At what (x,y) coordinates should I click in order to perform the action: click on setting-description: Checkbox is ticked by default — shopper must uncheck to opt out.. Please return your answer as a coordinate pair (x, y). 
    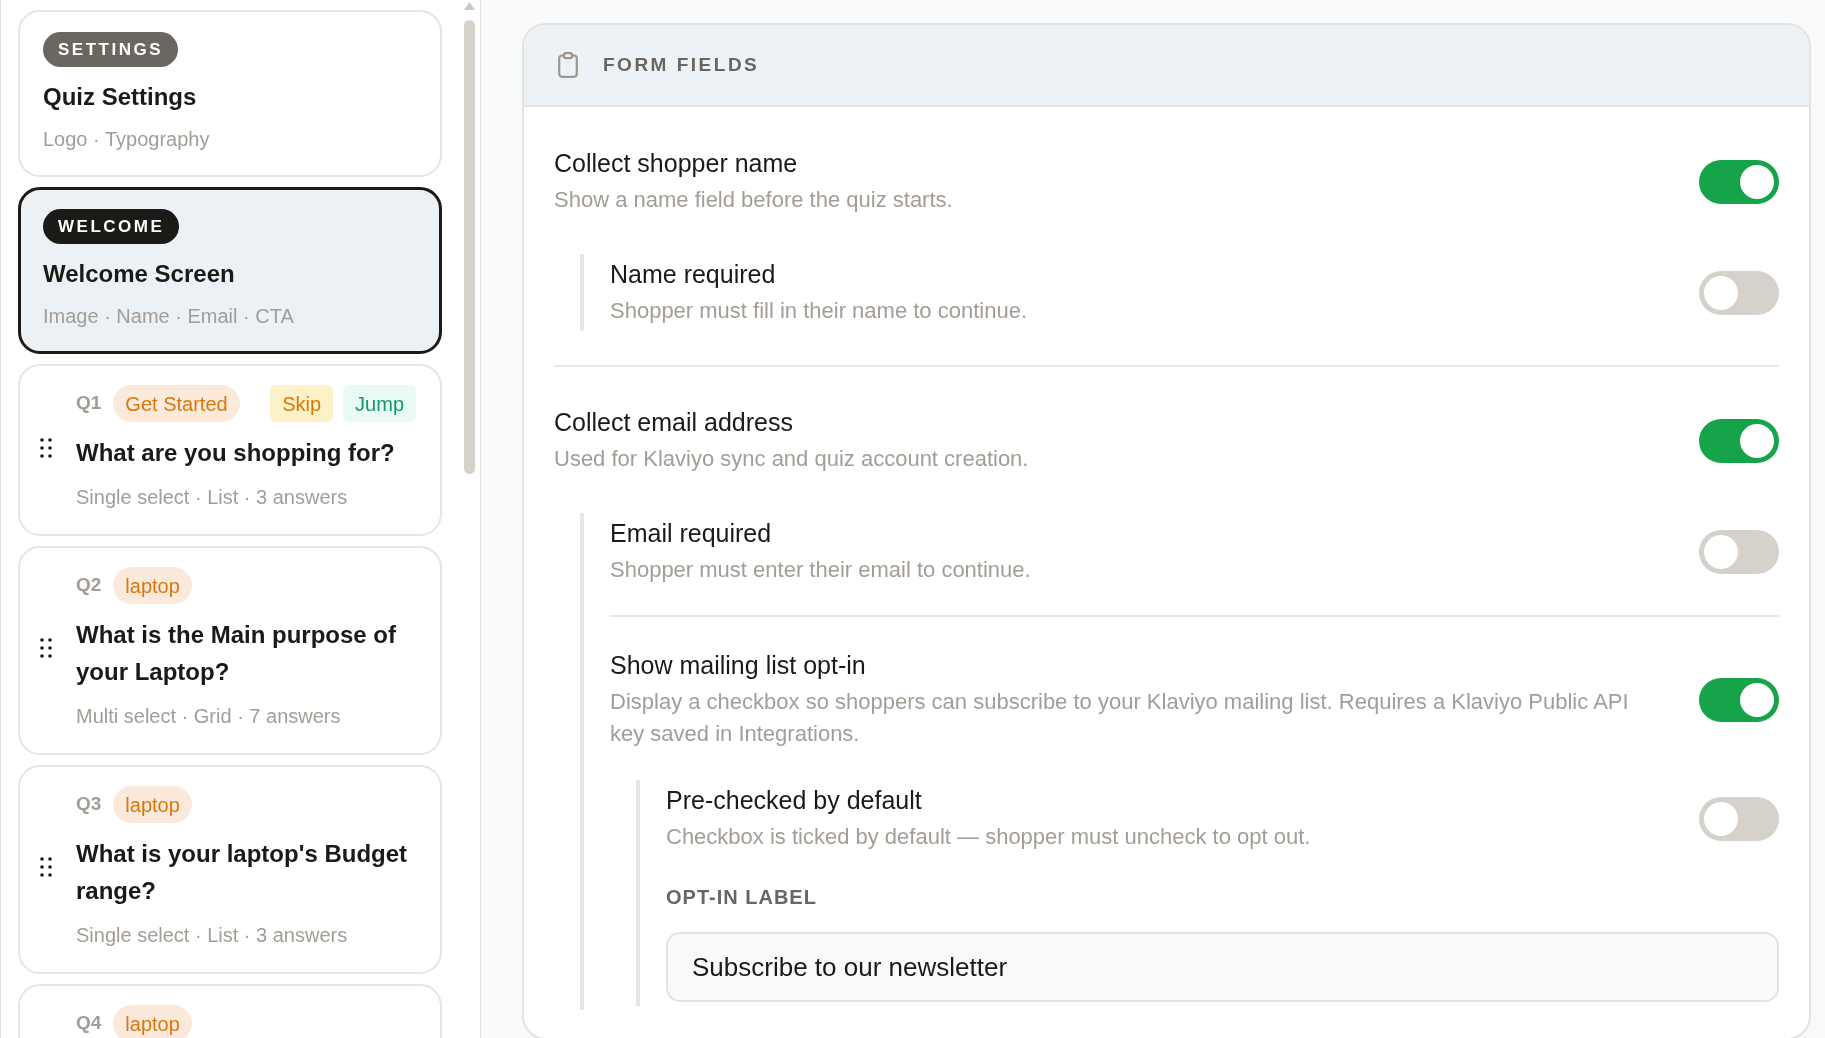
    Looking at the image, I should click on (989, 837).